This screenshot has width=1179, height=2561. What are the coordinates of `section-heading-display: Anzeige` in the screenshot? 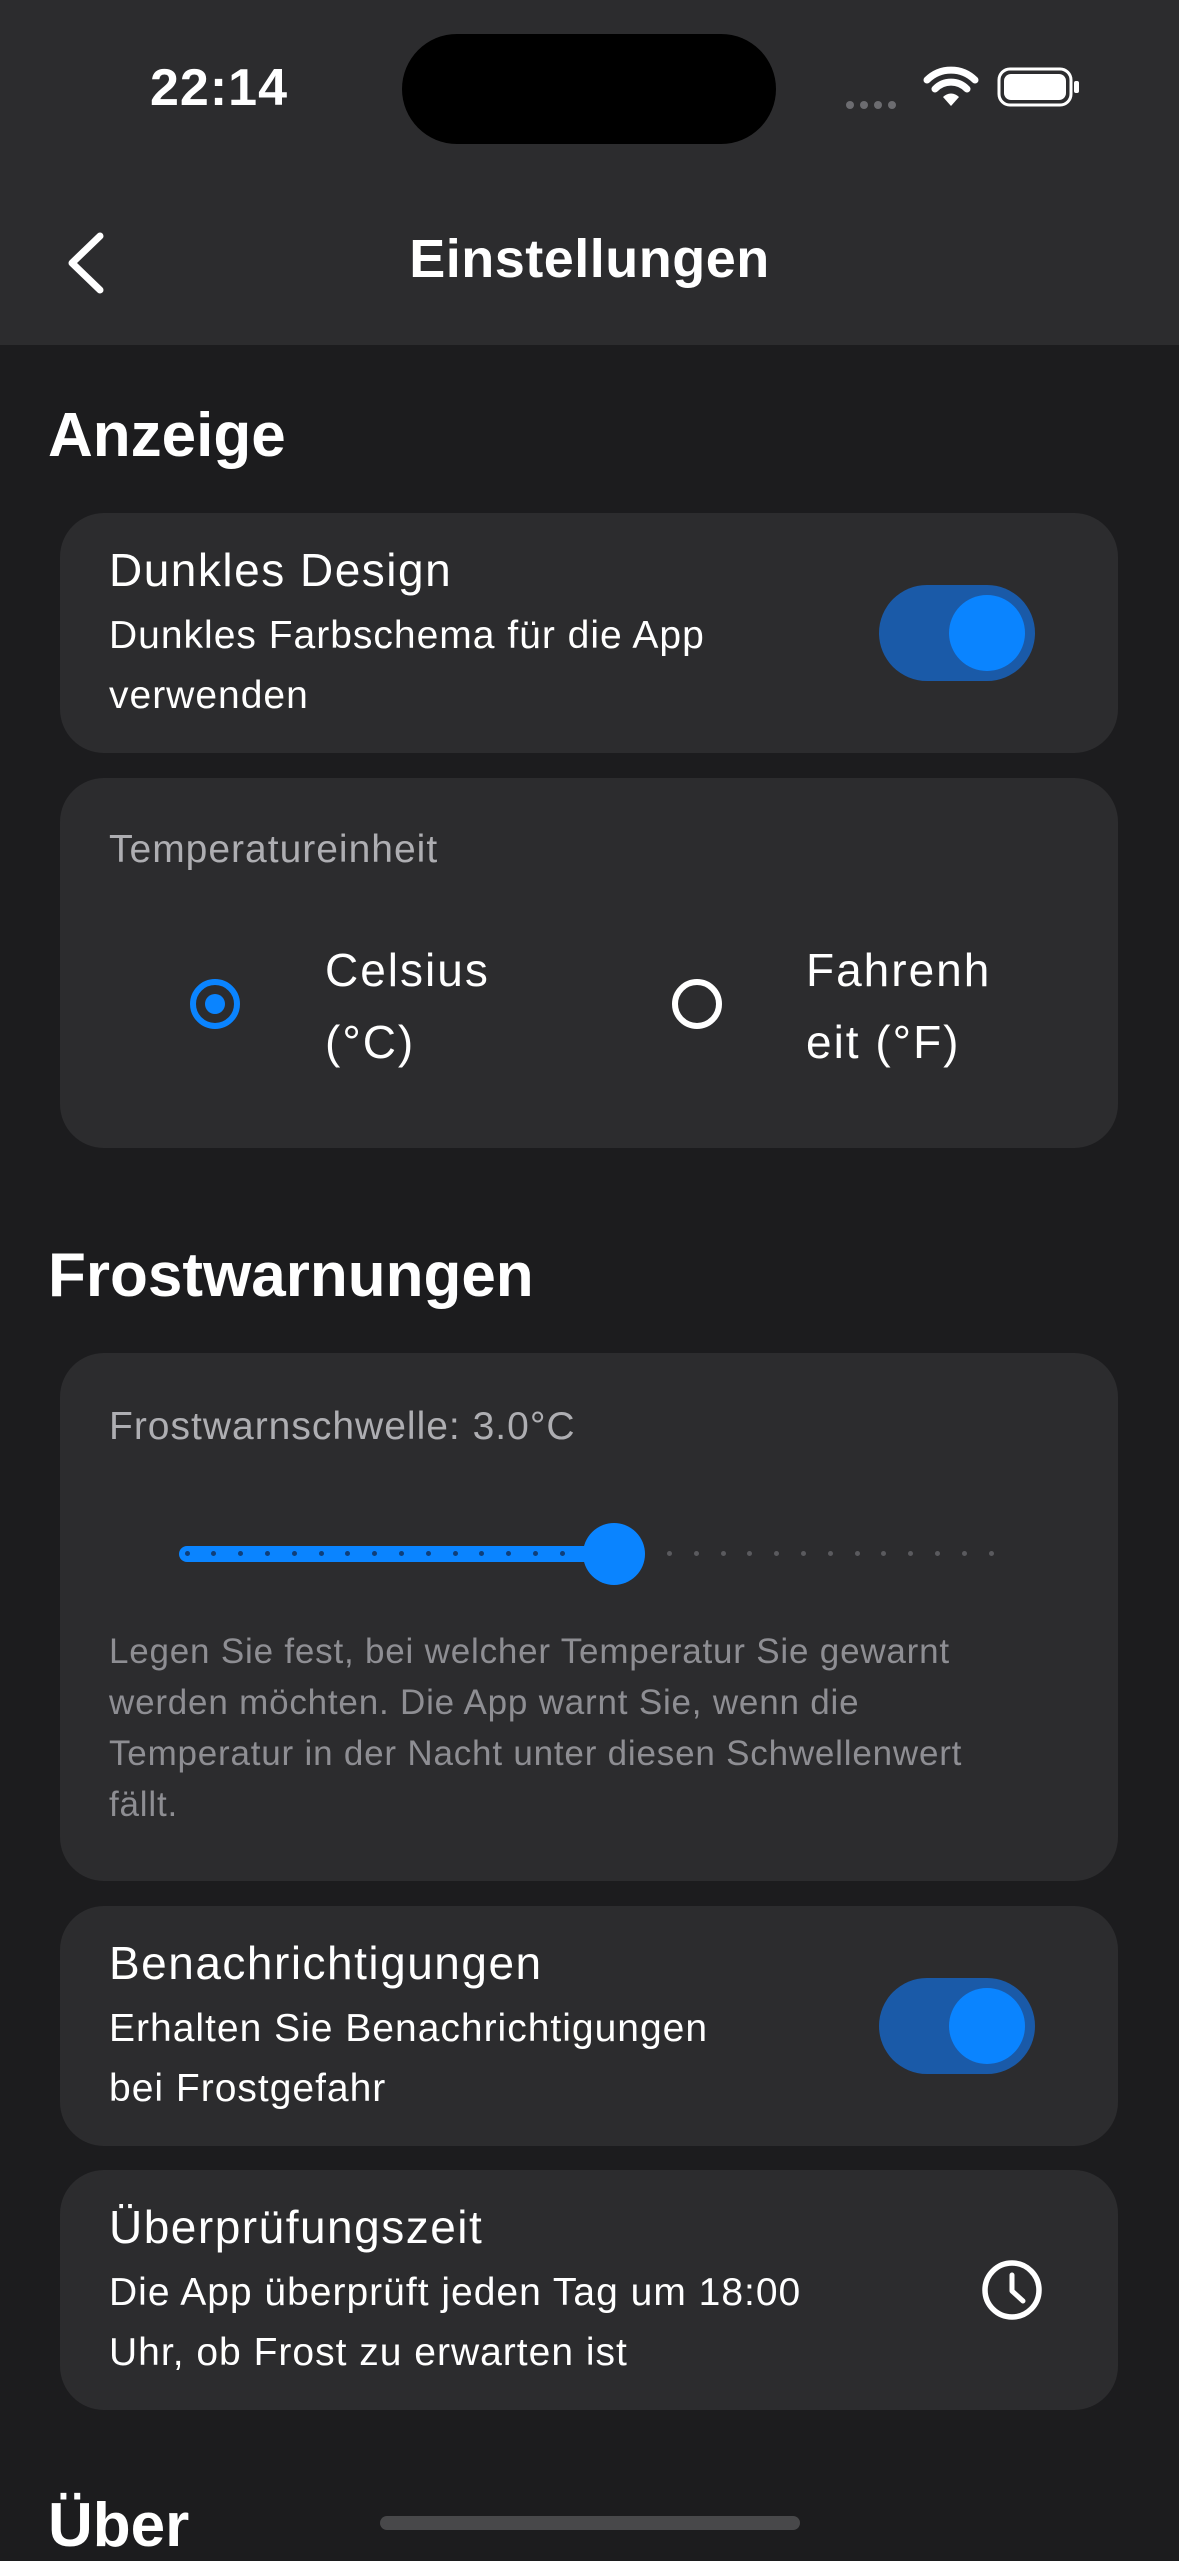 It's located at (167, 435).